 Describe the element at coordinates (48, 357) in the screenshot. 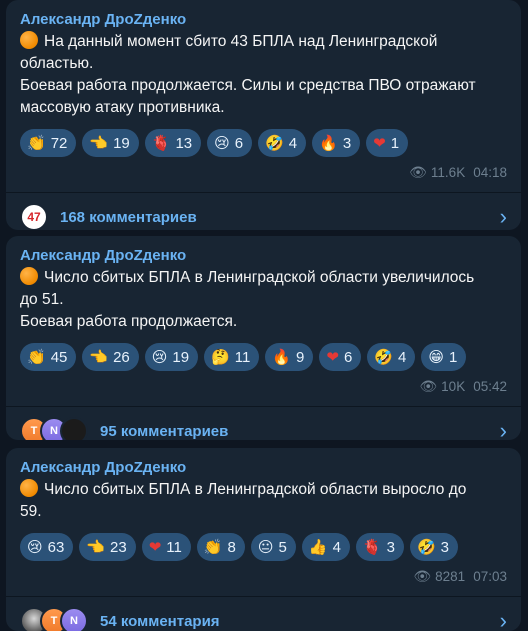

I see `reaction-clapping: 👏 45` at that location.